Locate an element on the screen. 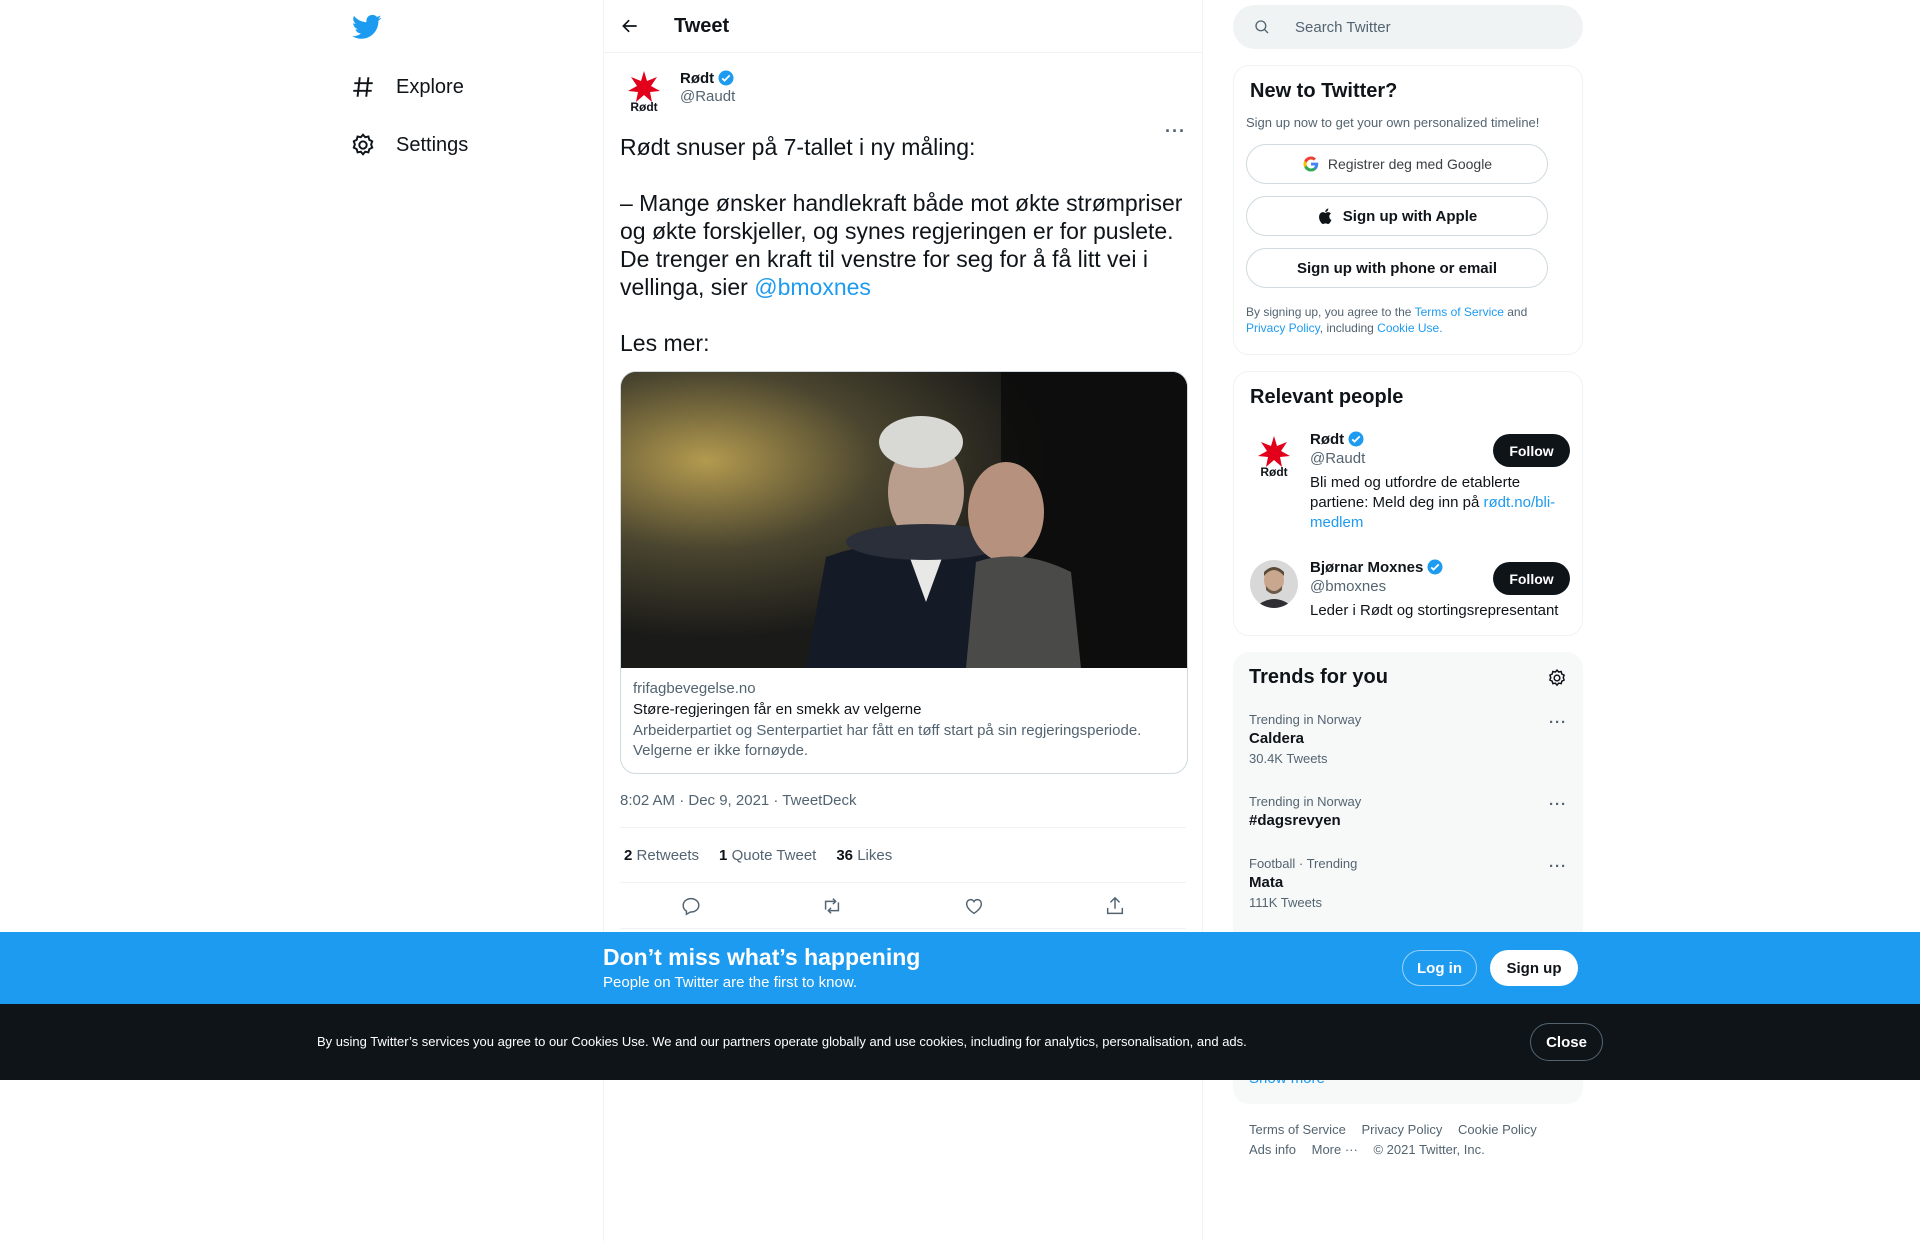 The image size is (1920, 1241). share-icon is located at coordinates (1115, 906).